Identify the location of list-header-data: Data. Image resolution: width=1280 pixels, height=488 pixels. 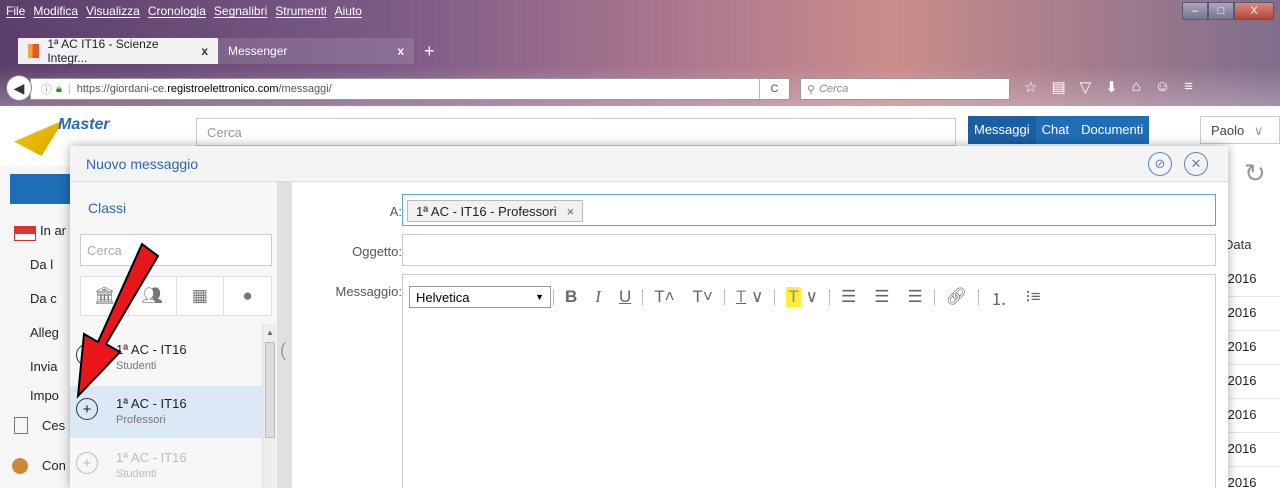
(1237, 244).